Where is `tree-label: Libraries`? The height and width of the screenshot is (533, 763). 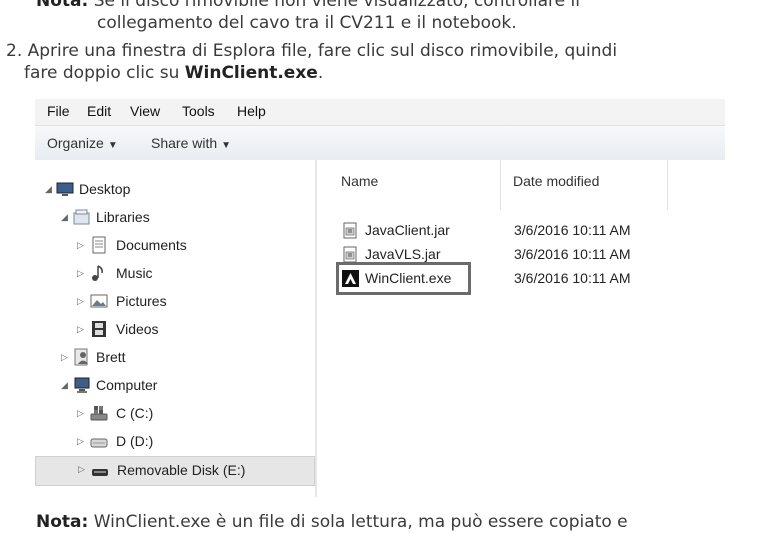
tree-label: Libraries is located at coordinates (123, 217).